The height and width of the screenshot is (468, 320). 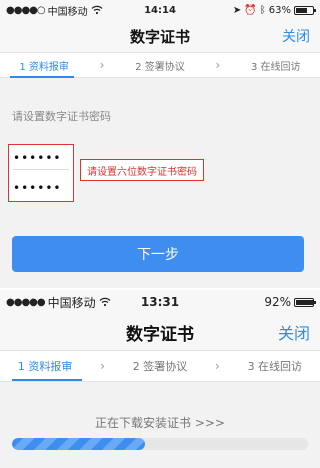 What do you see at coordinates (158, 254) in the screenshot?
I see `next-button: 下一步` at bounding box center [158, 254].